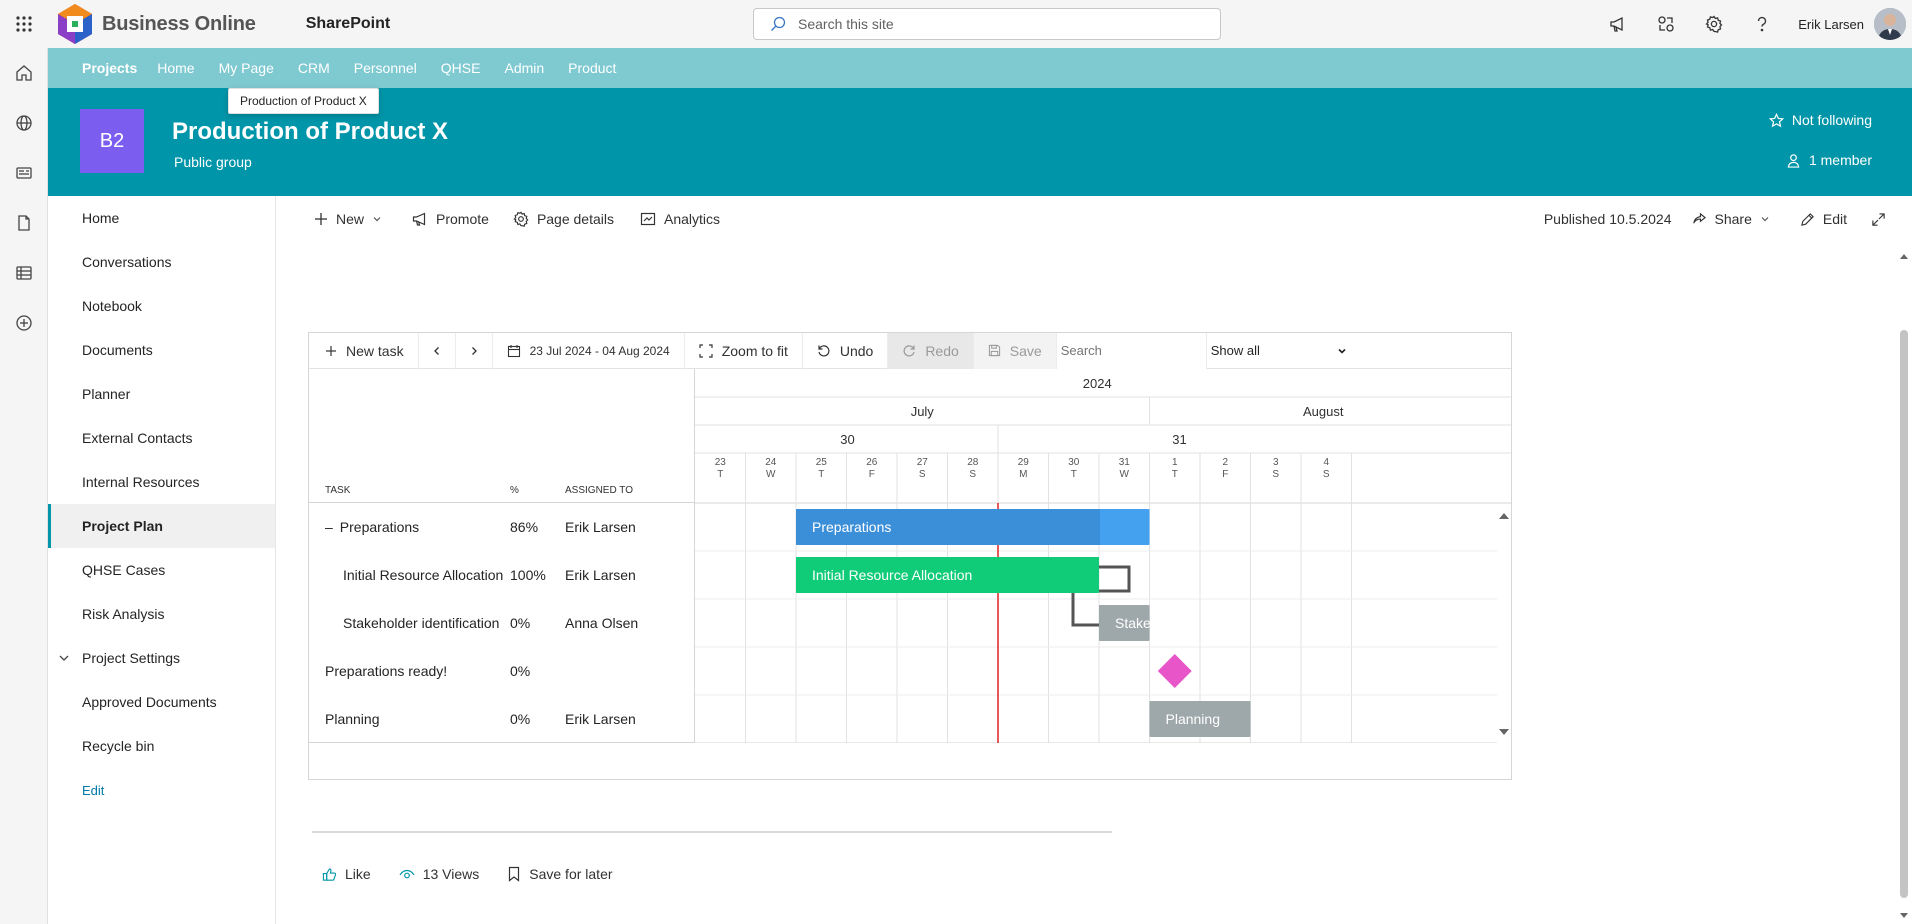 This screenshot has width=1912, height=924. What do you see at coordinates (161, 262) in the screenshot?
I see `nav-item-conversations: Conversations` at bounding box center [161, 262].